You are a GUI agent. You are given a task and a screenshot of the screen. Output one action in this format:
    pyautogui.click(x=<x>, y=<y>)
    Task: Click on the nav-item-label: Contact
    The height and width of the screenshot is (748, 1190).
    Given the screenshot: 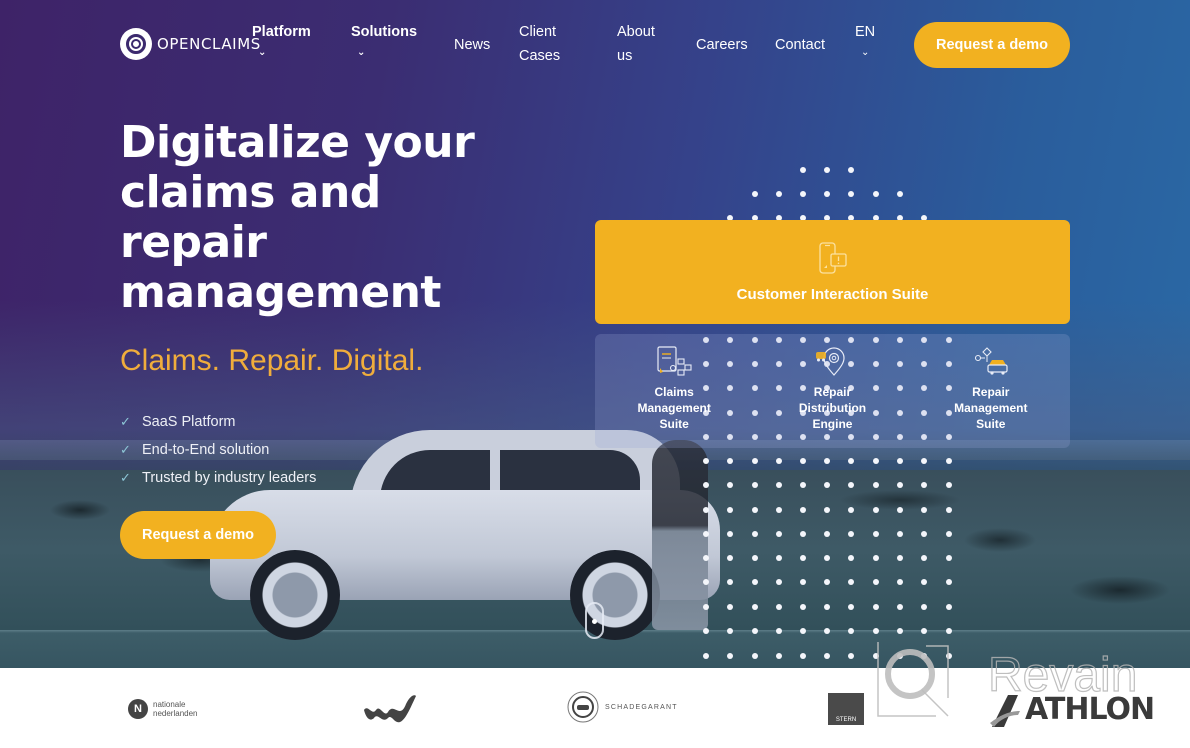 What is the action you would take?
    pyautogui.click(x=800, y=45)
    